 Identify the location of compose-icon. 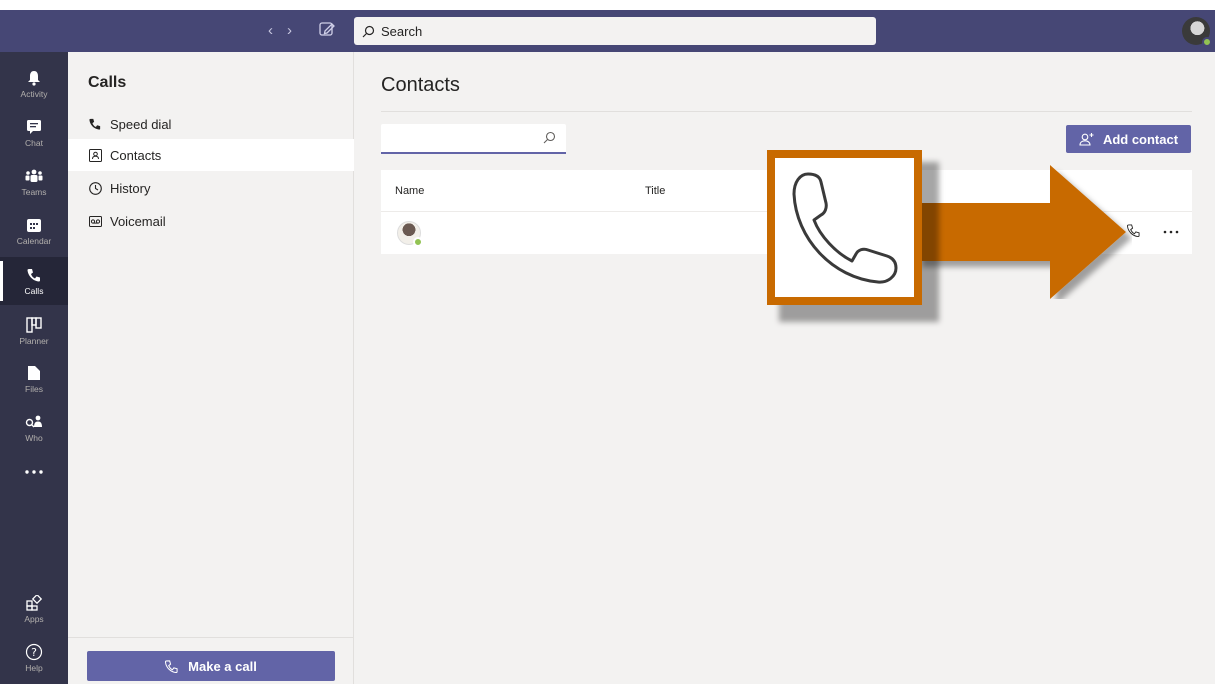
(327, 29).